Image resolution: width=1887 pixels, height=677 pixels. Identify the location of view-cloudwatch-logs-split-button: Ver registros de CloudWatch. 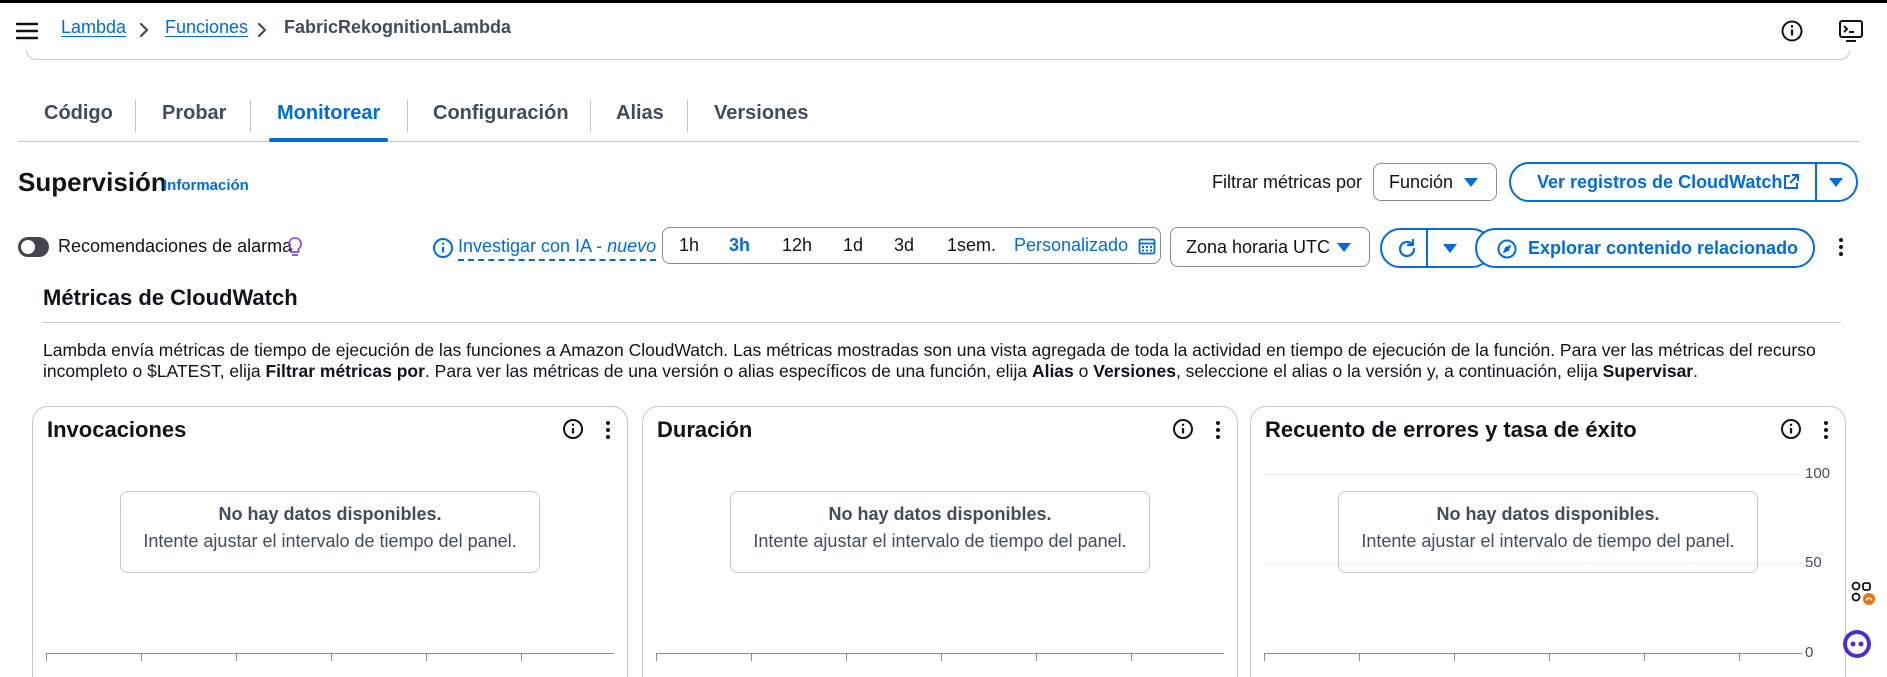
(1683, 182).